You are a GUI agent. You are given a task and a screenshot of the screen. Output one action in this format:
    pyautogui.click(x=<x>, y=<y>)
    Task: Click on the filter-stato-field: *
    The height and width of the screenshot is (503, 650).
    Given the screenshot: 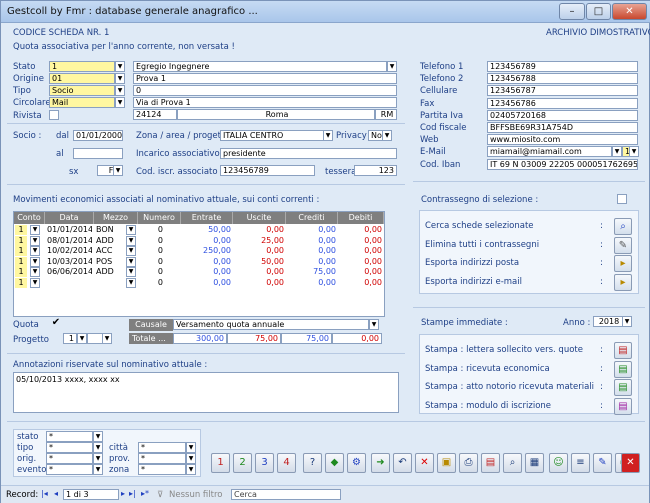 What is the action you would take?
    pyautogui.click(x=69, y=436)
    